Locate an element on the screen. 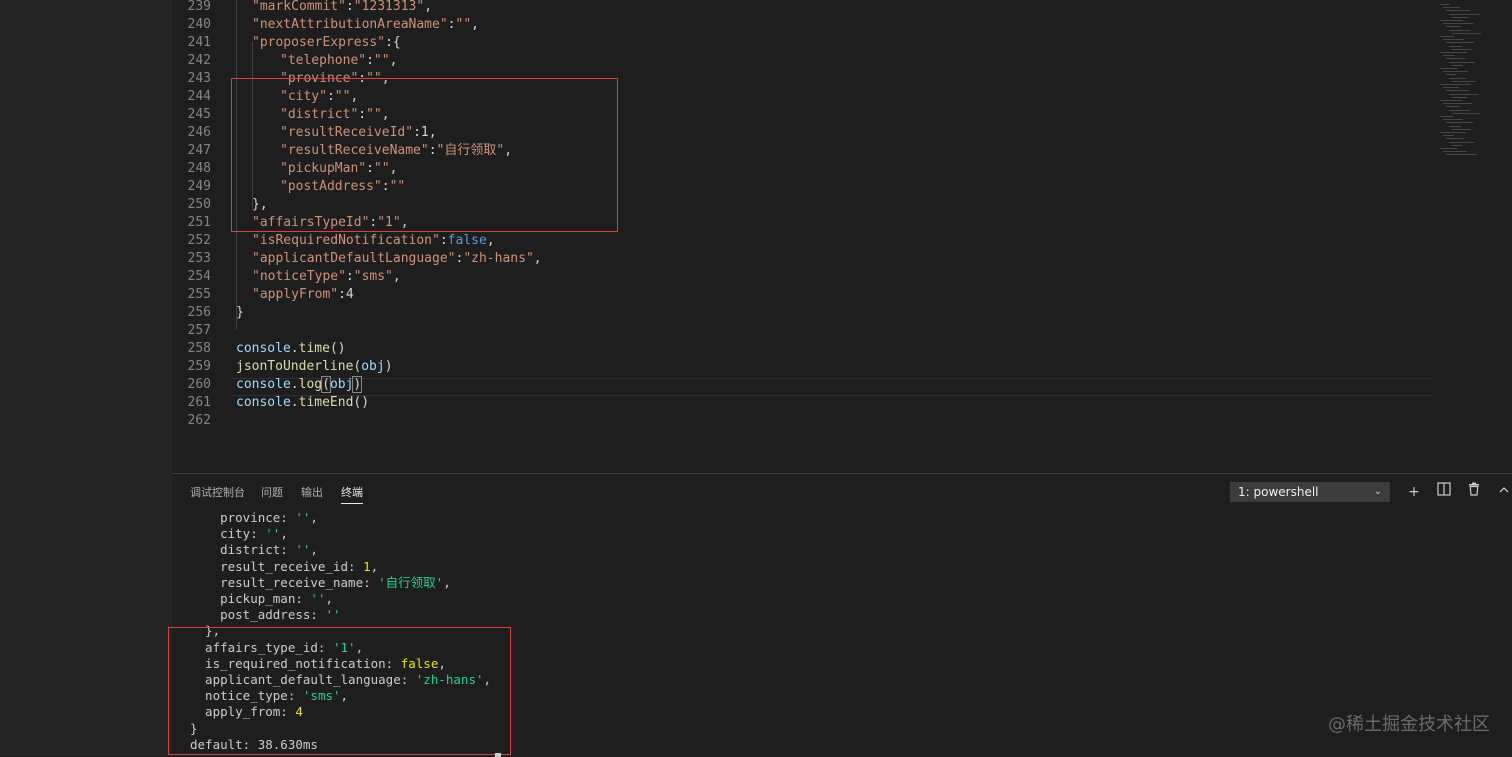  line-number: 242 is located at coordinates (199, 60).